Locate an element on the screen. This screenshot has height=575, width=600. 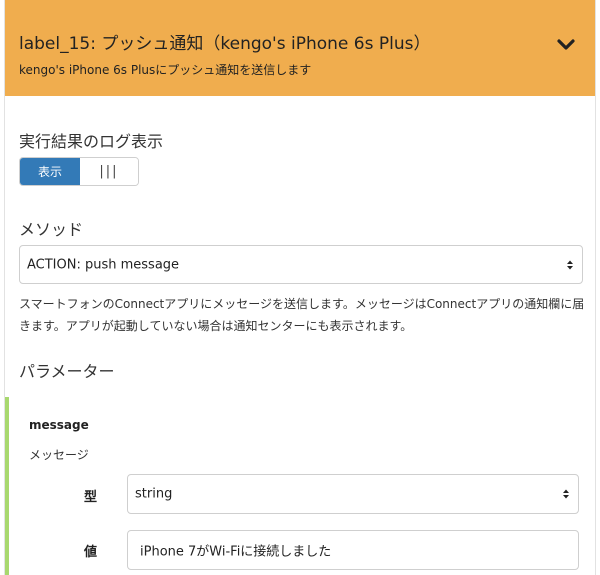
log-display-toggle: 表示 ||| is located at coordinates (79, 171).